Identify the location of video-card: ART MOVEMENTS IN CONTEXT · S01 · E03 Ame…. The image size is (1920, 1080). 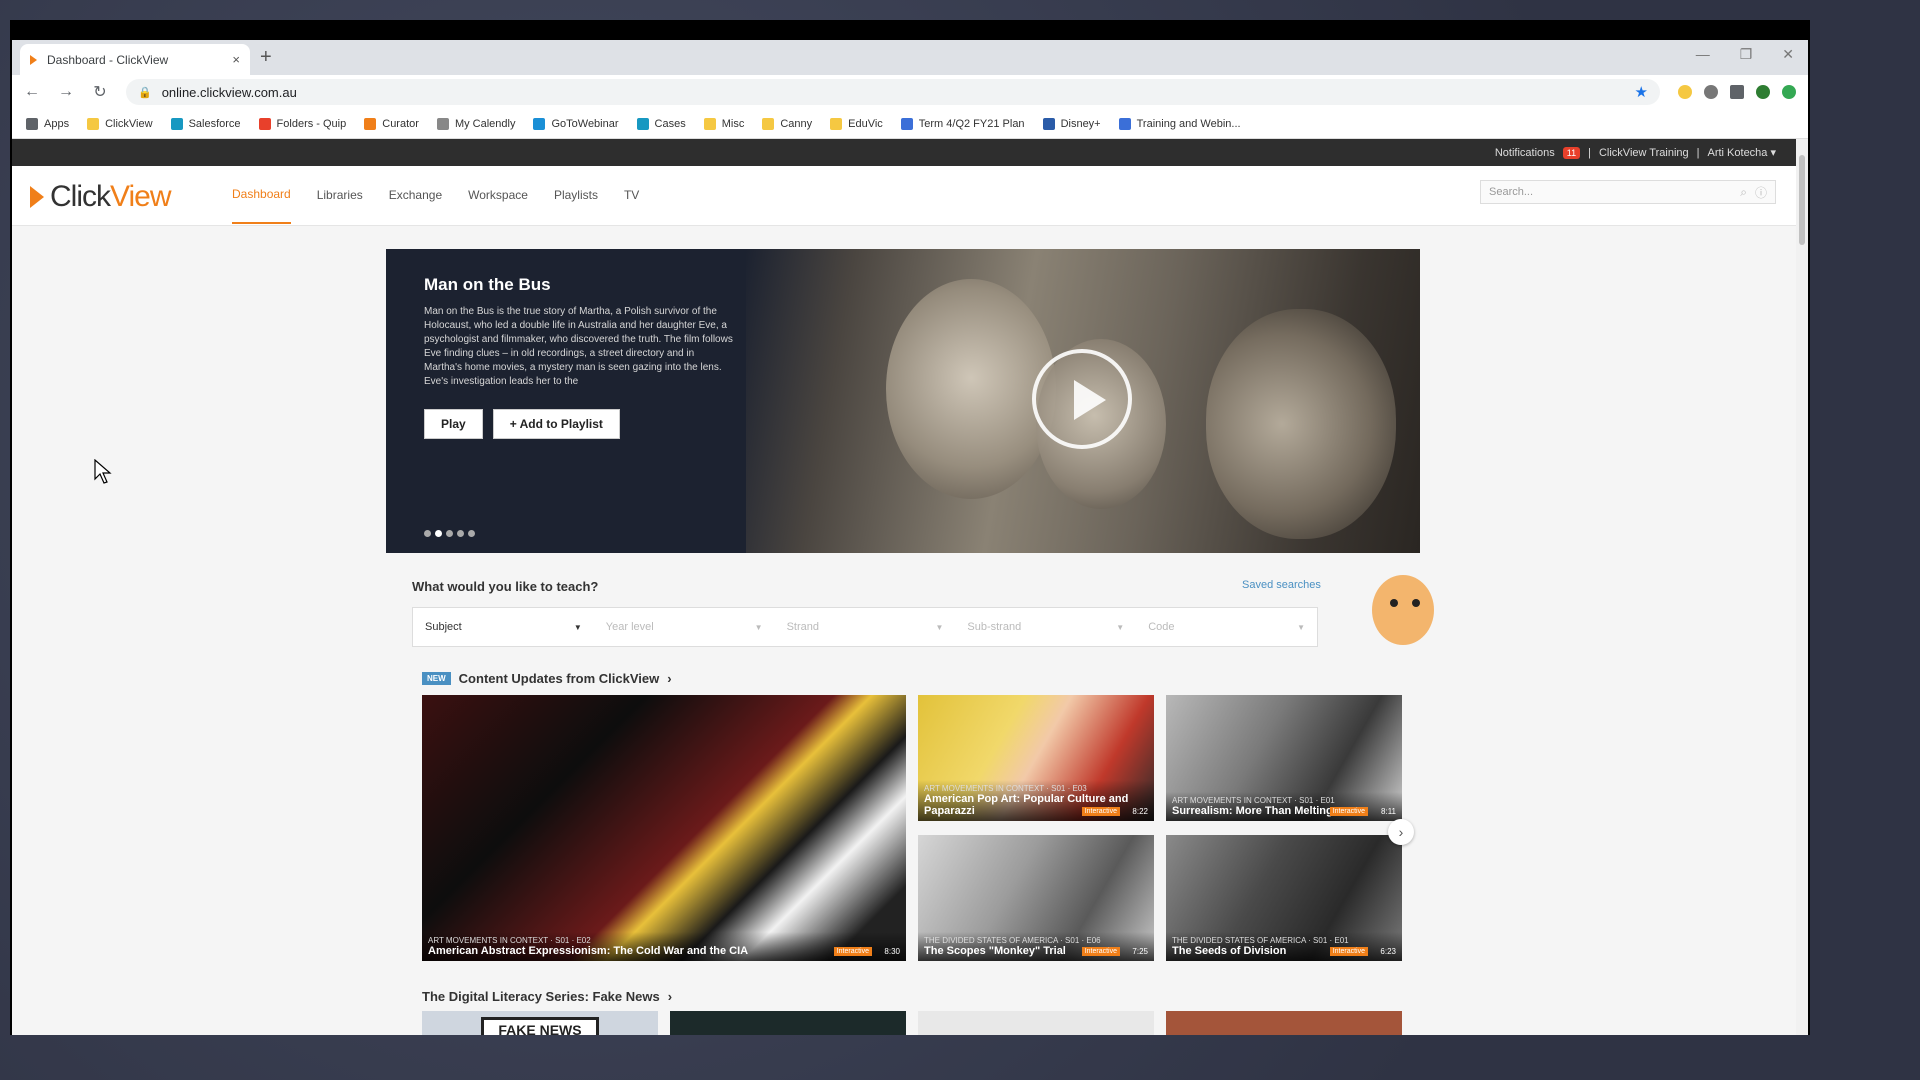
(1036, 758).